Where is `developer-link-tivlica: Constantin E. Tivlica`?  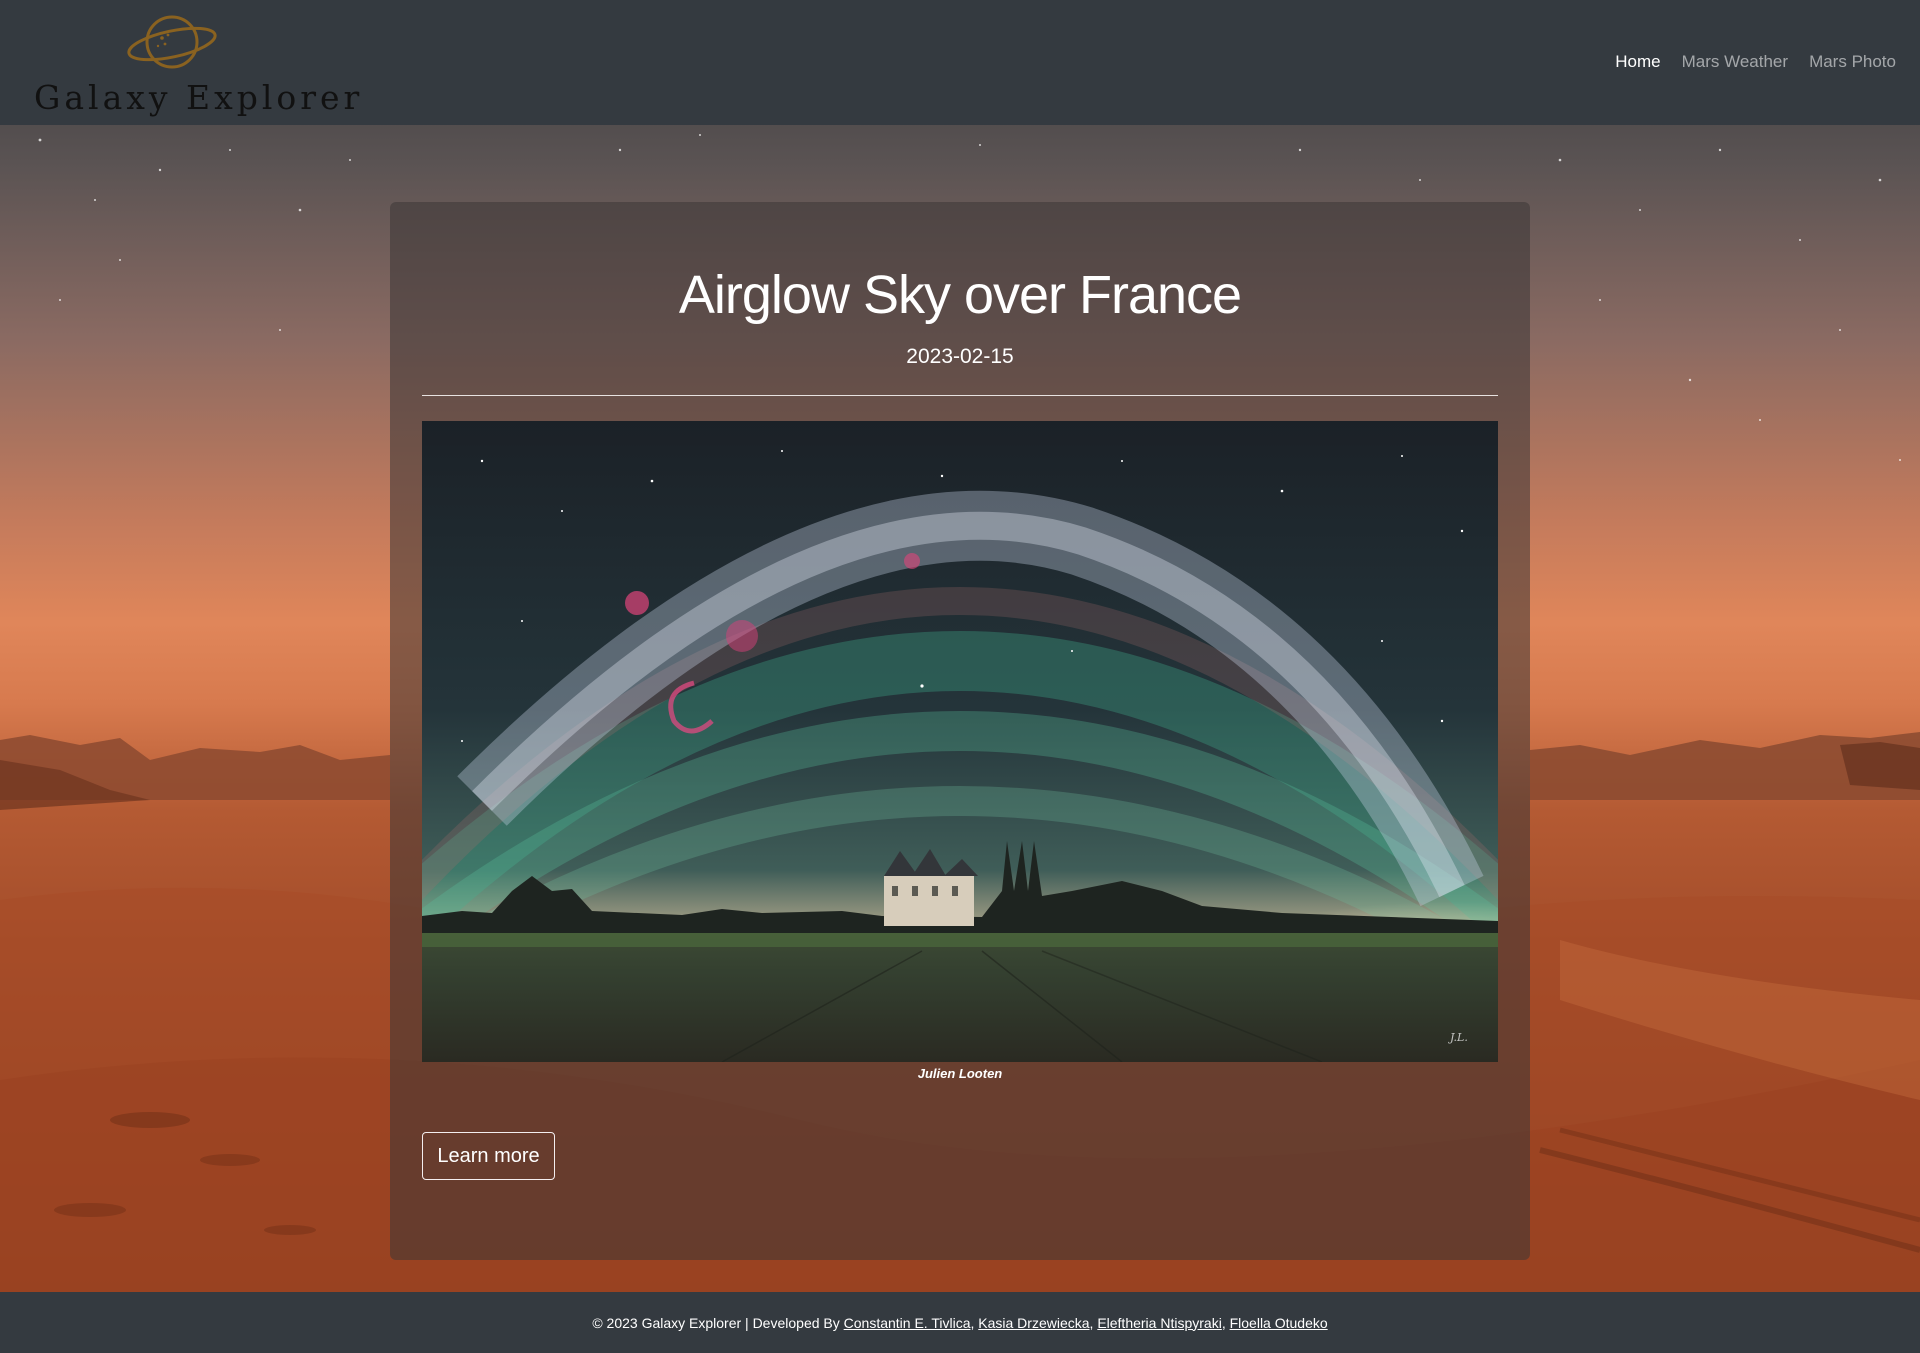 developer-link-tivlica: Constantin E. Tivlica is located at coordinates (907, 1323).